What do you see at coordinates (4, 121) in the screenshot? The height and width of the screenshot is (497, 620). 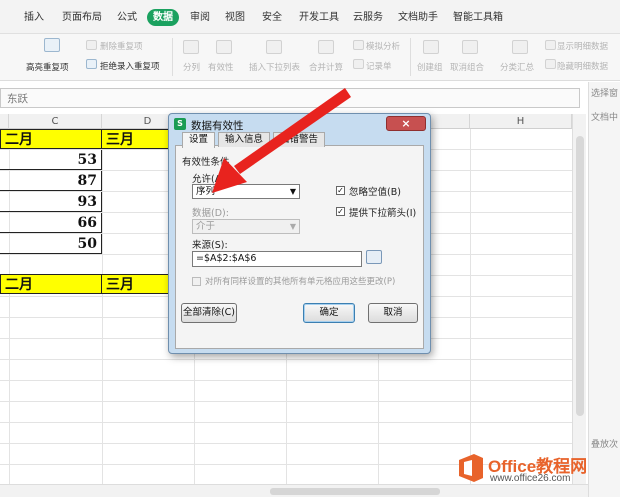 I see `column-header-b` at bounding box center [4, 121].